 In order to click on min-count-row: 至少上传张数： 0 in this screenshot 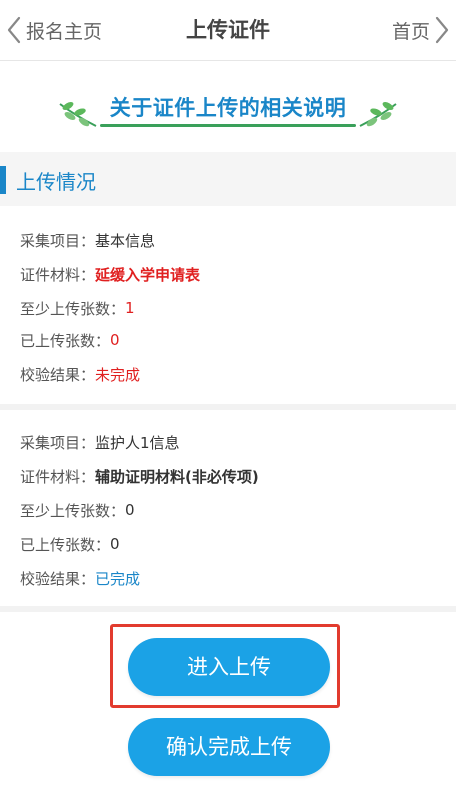, I will do `click(77, 510)`.